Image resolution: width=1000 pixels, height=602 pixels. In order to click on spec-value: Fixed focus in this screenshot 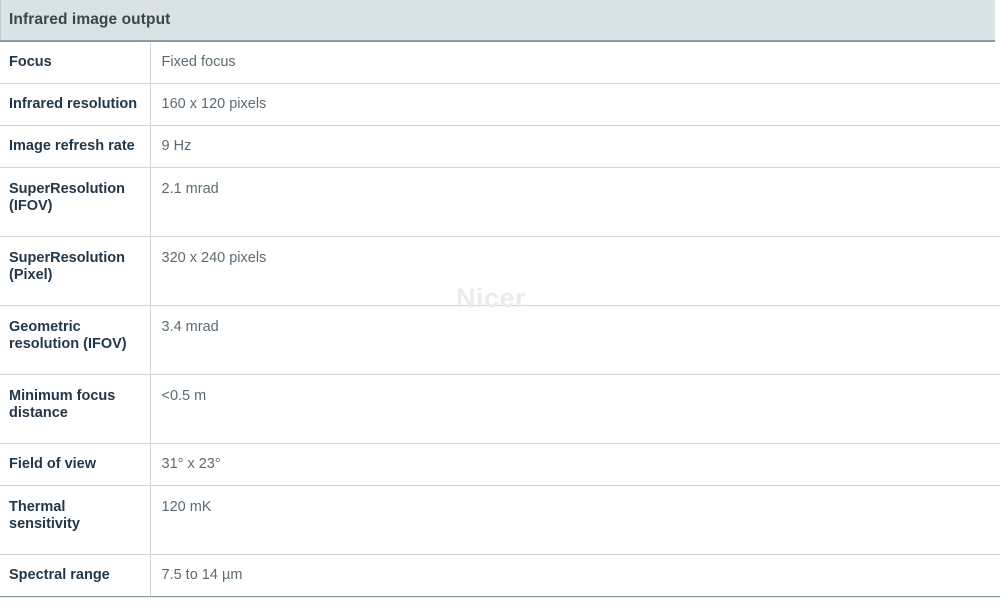, I will do `click(198, 62)`.